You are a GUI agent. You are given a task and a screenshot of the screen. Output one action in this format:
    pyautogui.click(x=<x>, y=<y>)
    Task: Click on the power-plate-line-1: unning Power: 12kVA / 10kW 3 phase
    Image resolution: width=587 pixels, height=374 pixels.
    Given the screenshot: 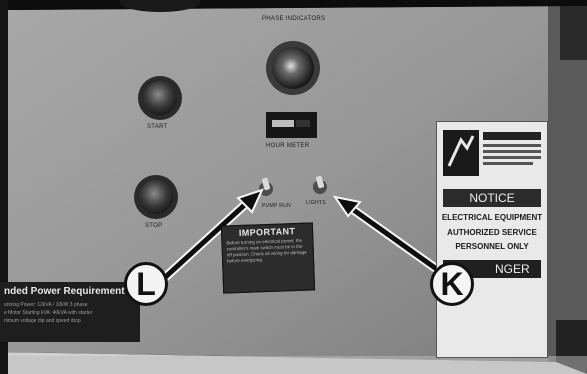 What is the action you would take?
    pyautogui.click(x=46, y=305)
    